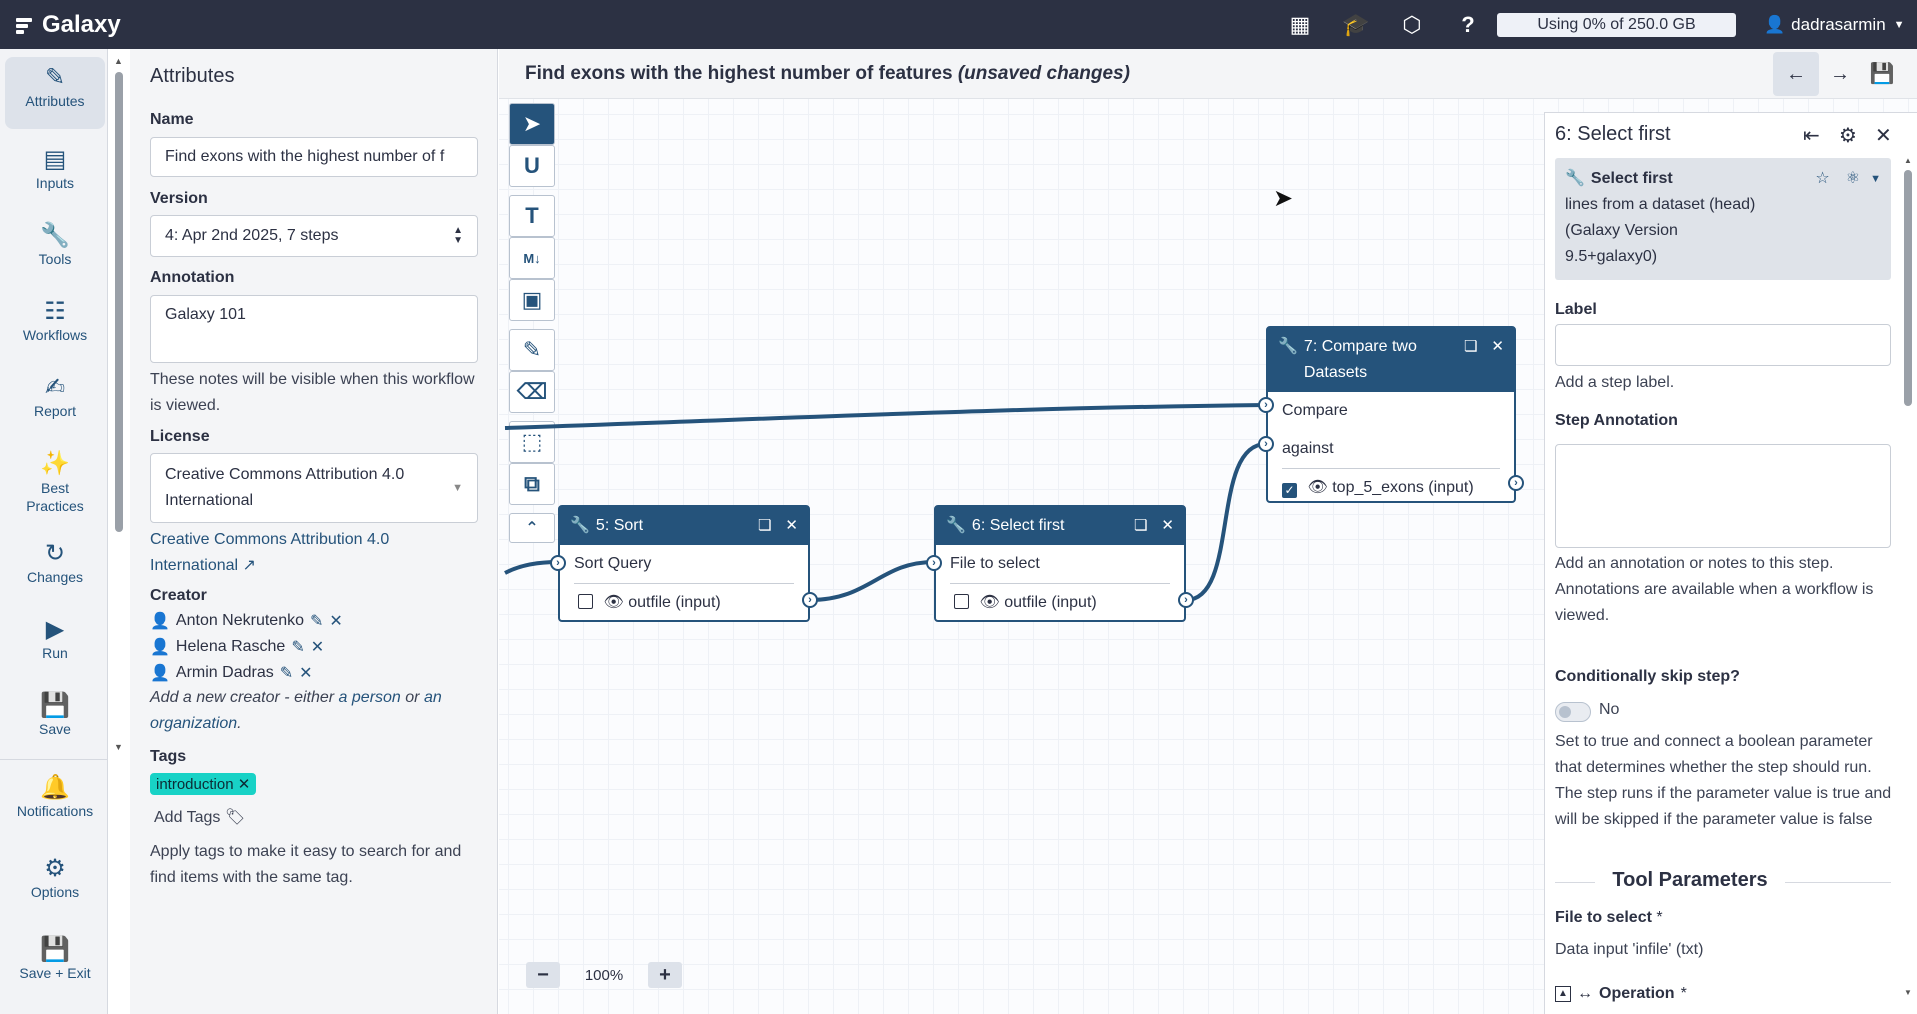 The image size is (1917, 1014). Describe the element at coordinates (532, 484) in the screenshot. I see `auto-layout-tool: ⧉` at that location.